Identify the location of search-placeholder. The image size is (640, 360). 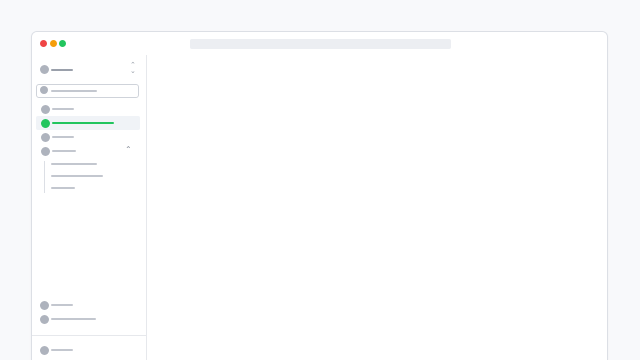
(74, 91).